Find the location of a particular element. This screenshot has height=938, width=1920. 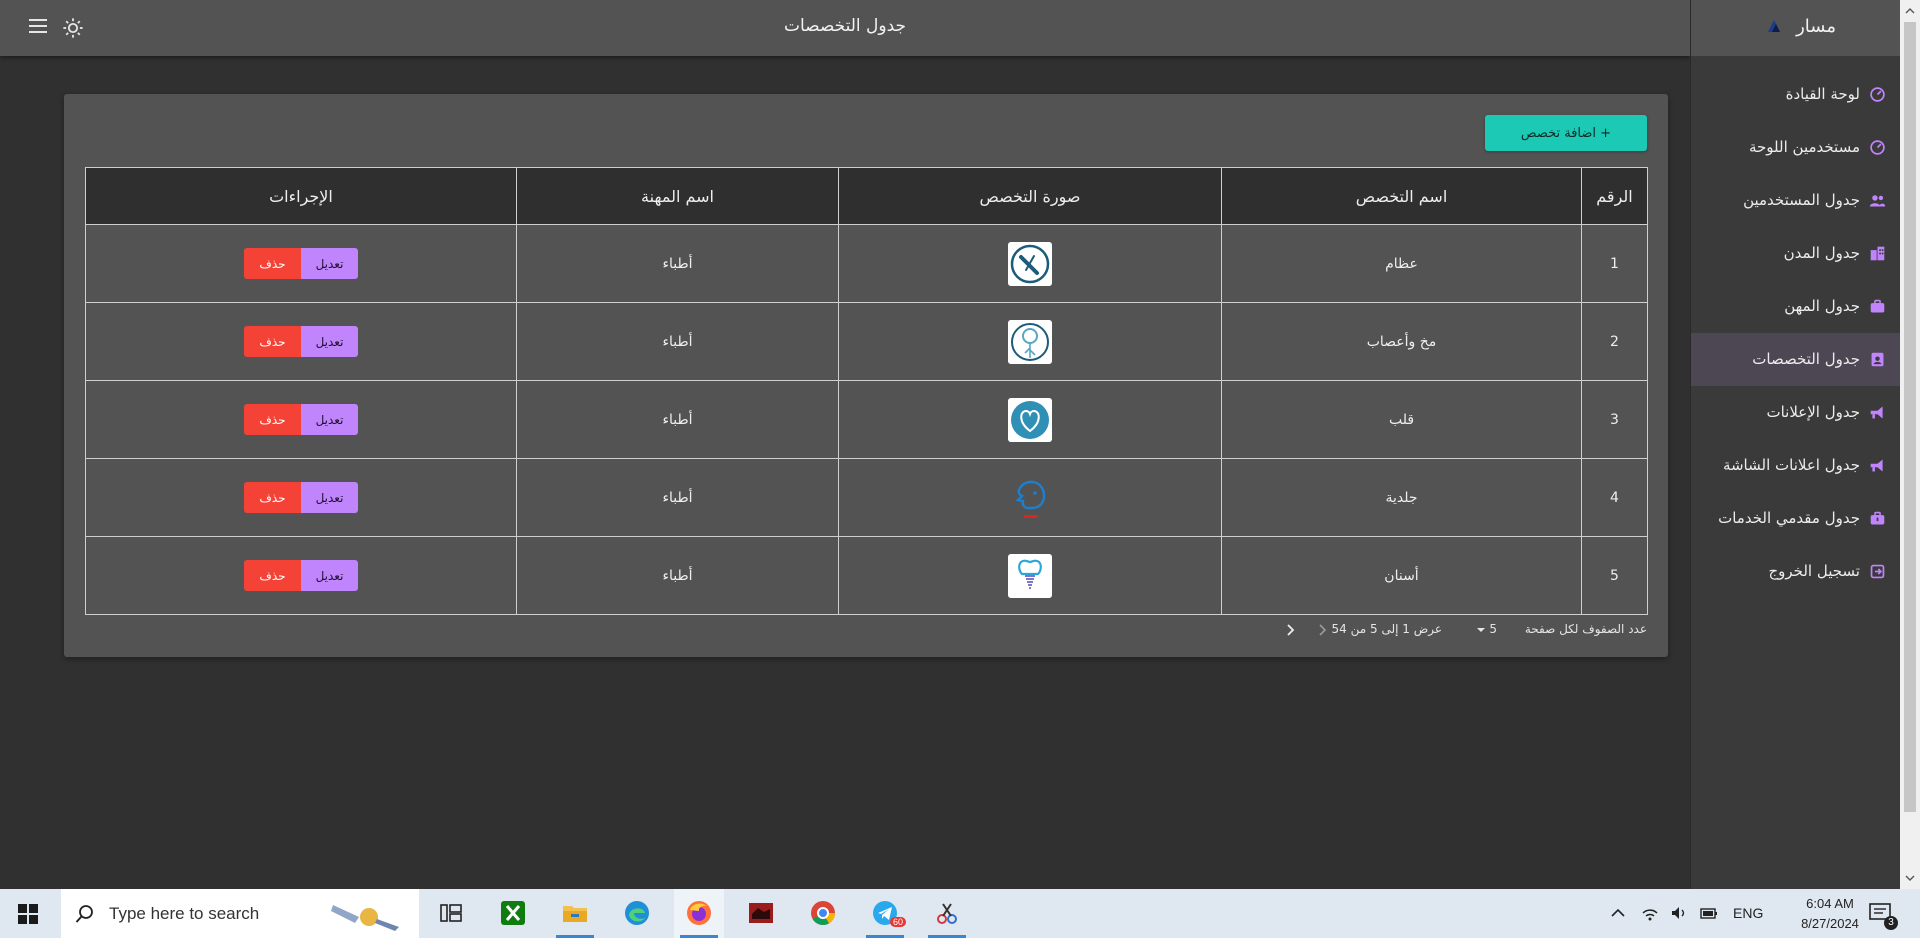

page-title: جدول التخصصات is located at coordinates (845, 26).